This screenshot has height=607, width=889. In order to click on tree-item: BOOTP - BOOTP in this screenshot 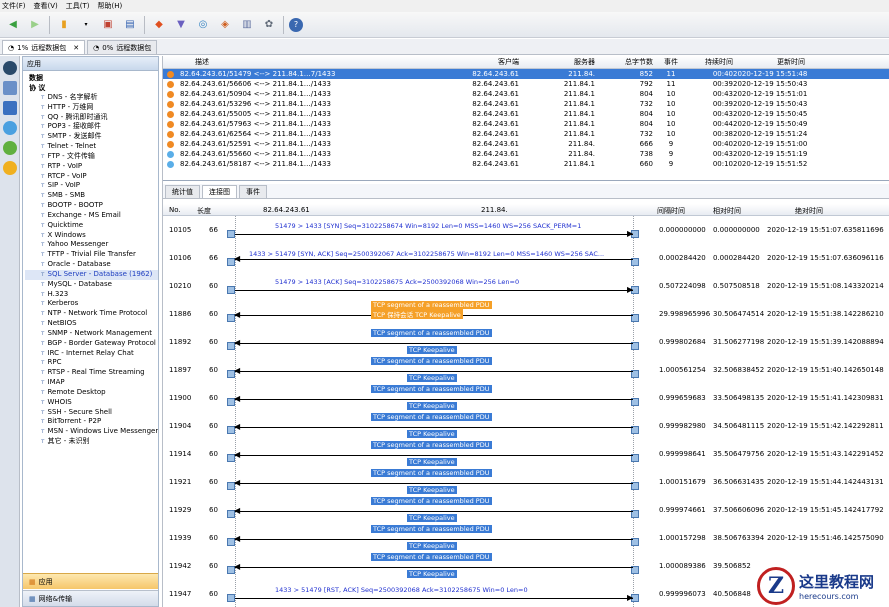, I will do `click(91, 206)`.